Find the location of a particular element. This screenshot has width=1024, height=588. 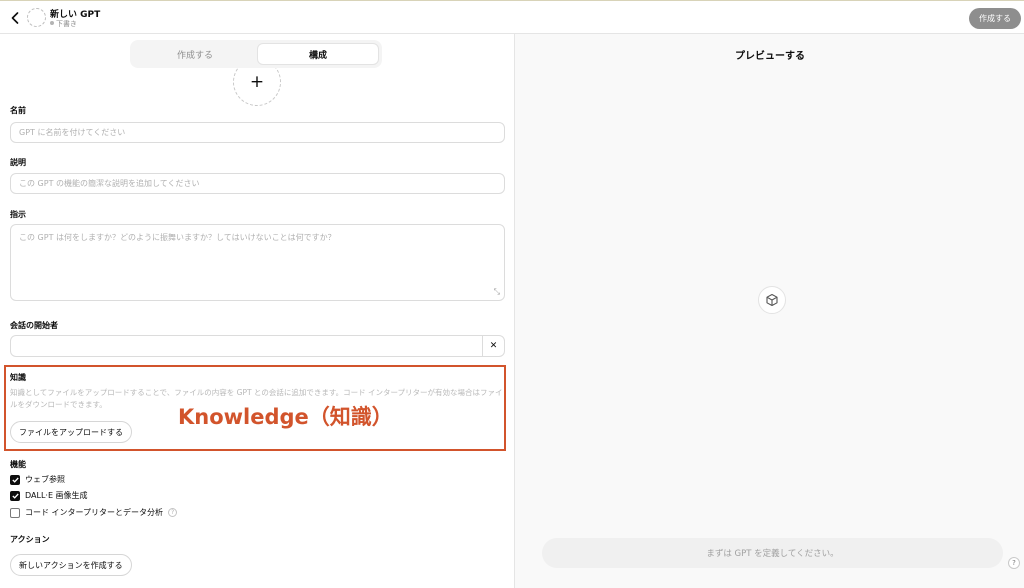

create-button: 作成する is located at coordinates (995, 18).